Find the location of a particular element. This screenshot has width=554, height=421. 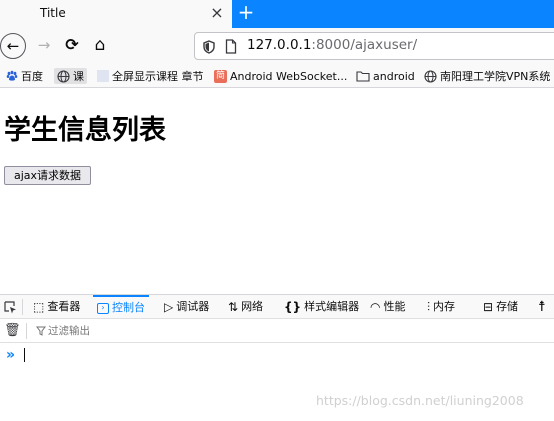

watermark: https://blog.csdn.net/liuning2008 is located at coordinates (420, 400).